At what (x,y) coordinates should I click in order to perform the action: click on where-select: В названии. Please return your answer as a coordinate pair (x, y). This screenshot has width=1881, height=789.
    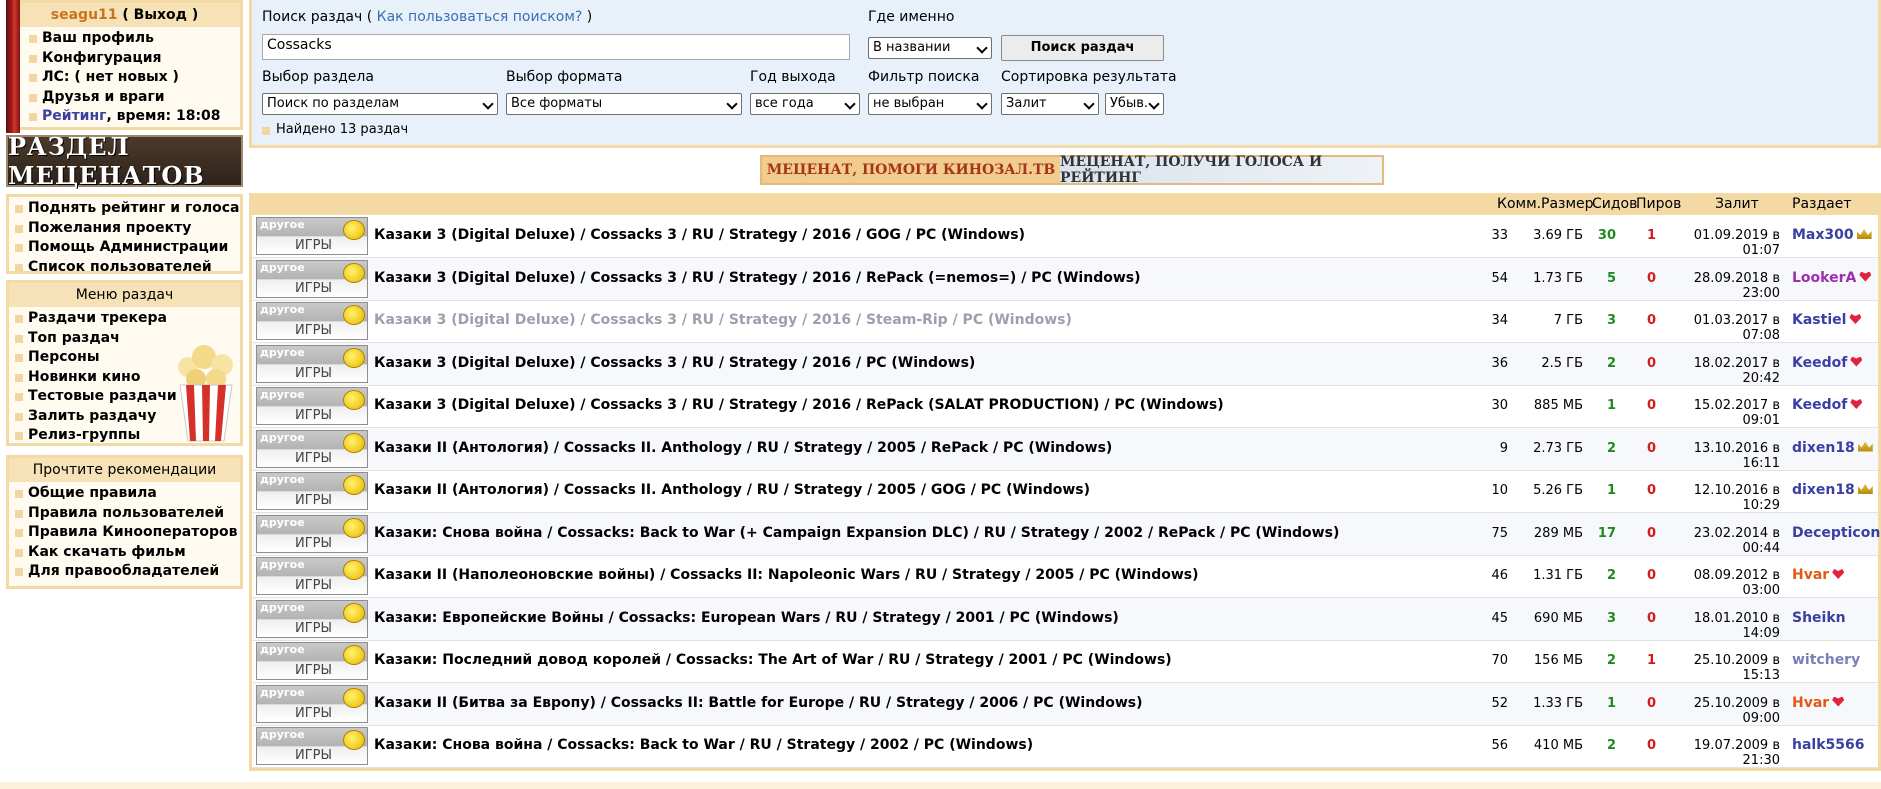
    Looking at the image, I should click on (930, 48).